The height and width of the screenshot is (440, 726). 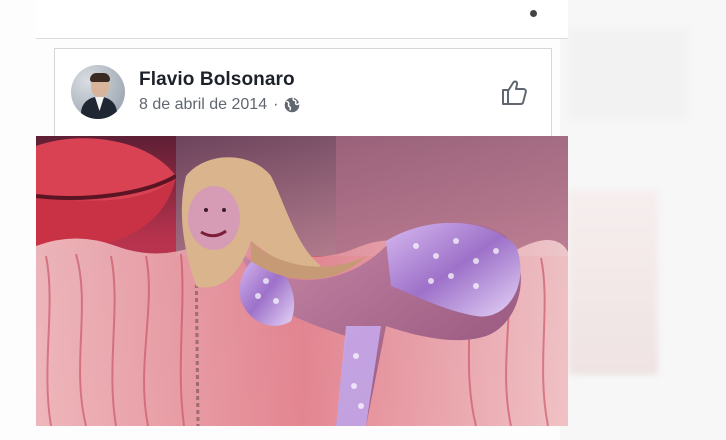 What do you see at coordinates (613, 282) in the screenshot?
I see `background-ghost-image` at bounding box center [613, 282].